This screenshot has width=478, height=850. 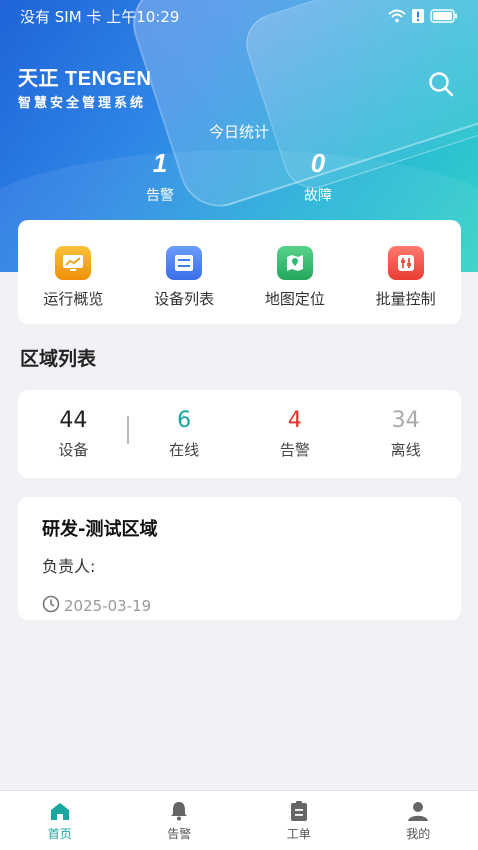 I want to click on bottom-tab-bar: 首页 告警 工单 我的, so click(x=239, y=820).